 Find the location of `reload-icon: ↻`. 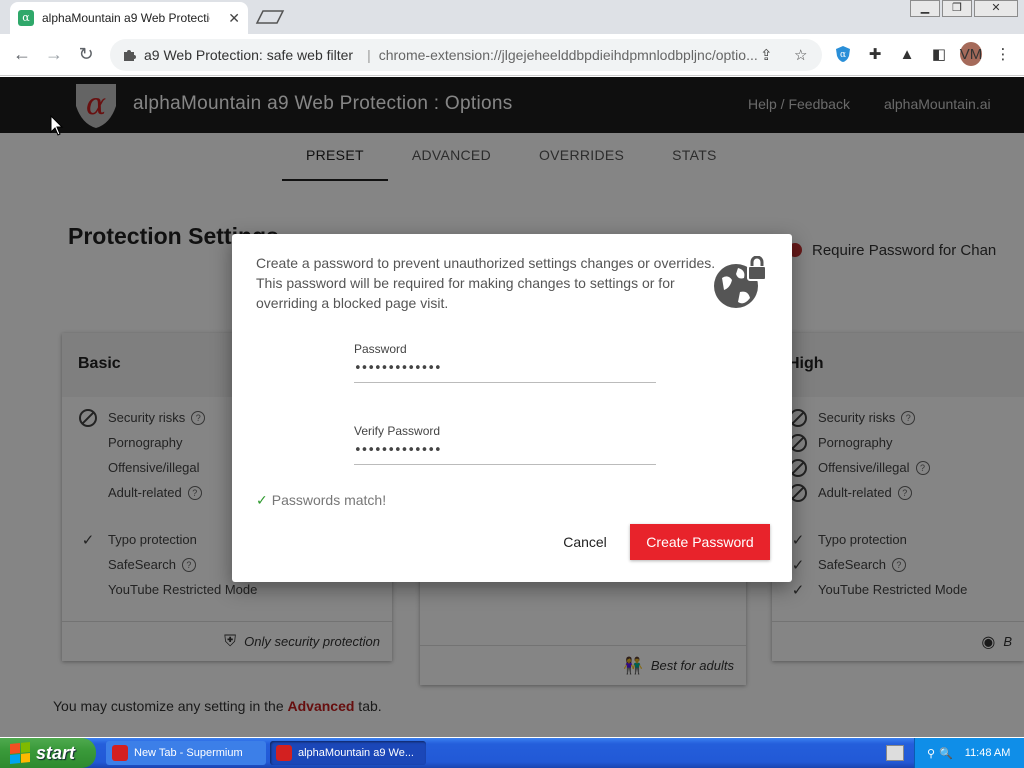

reload-icon: ↻ is located at coordinates (86, 55).